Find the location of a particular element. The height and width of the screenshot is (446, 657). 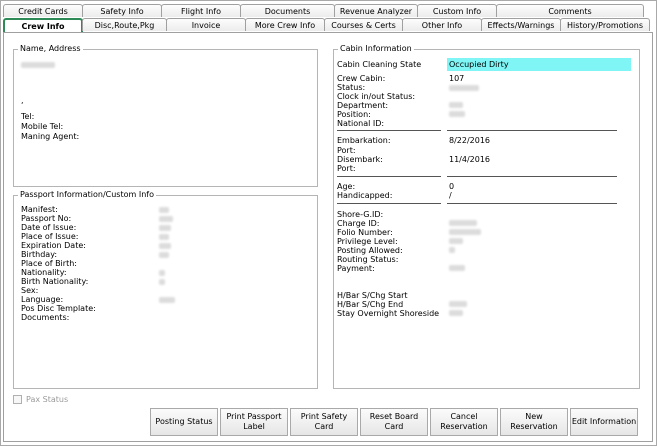

passport-no-label: Passport No: is located at coordinates (46, 218).